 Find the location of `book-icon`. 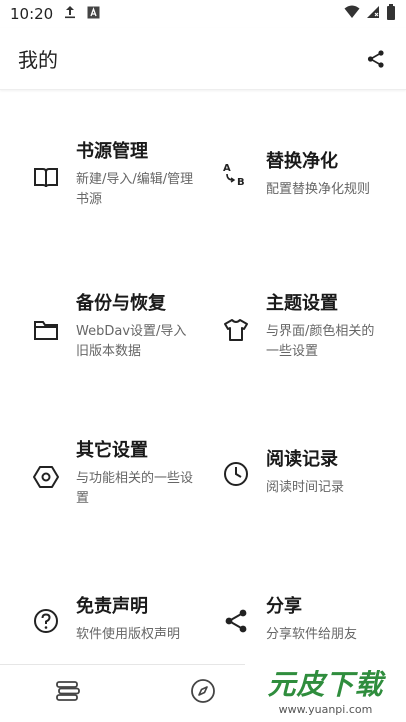

book-icon is located at coordinates (46, 178).